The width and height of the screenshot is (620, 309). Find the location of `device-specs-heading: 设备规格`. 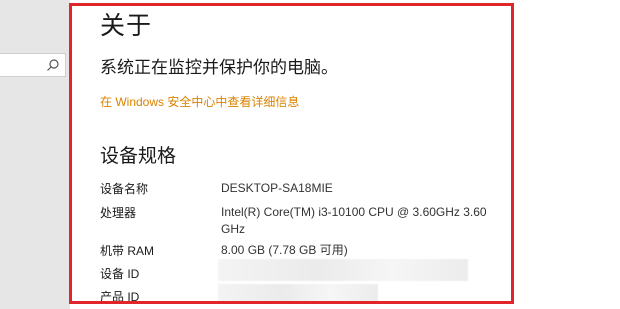

device-specs-heading: 设备规格 is located at coordinates (138, 156).